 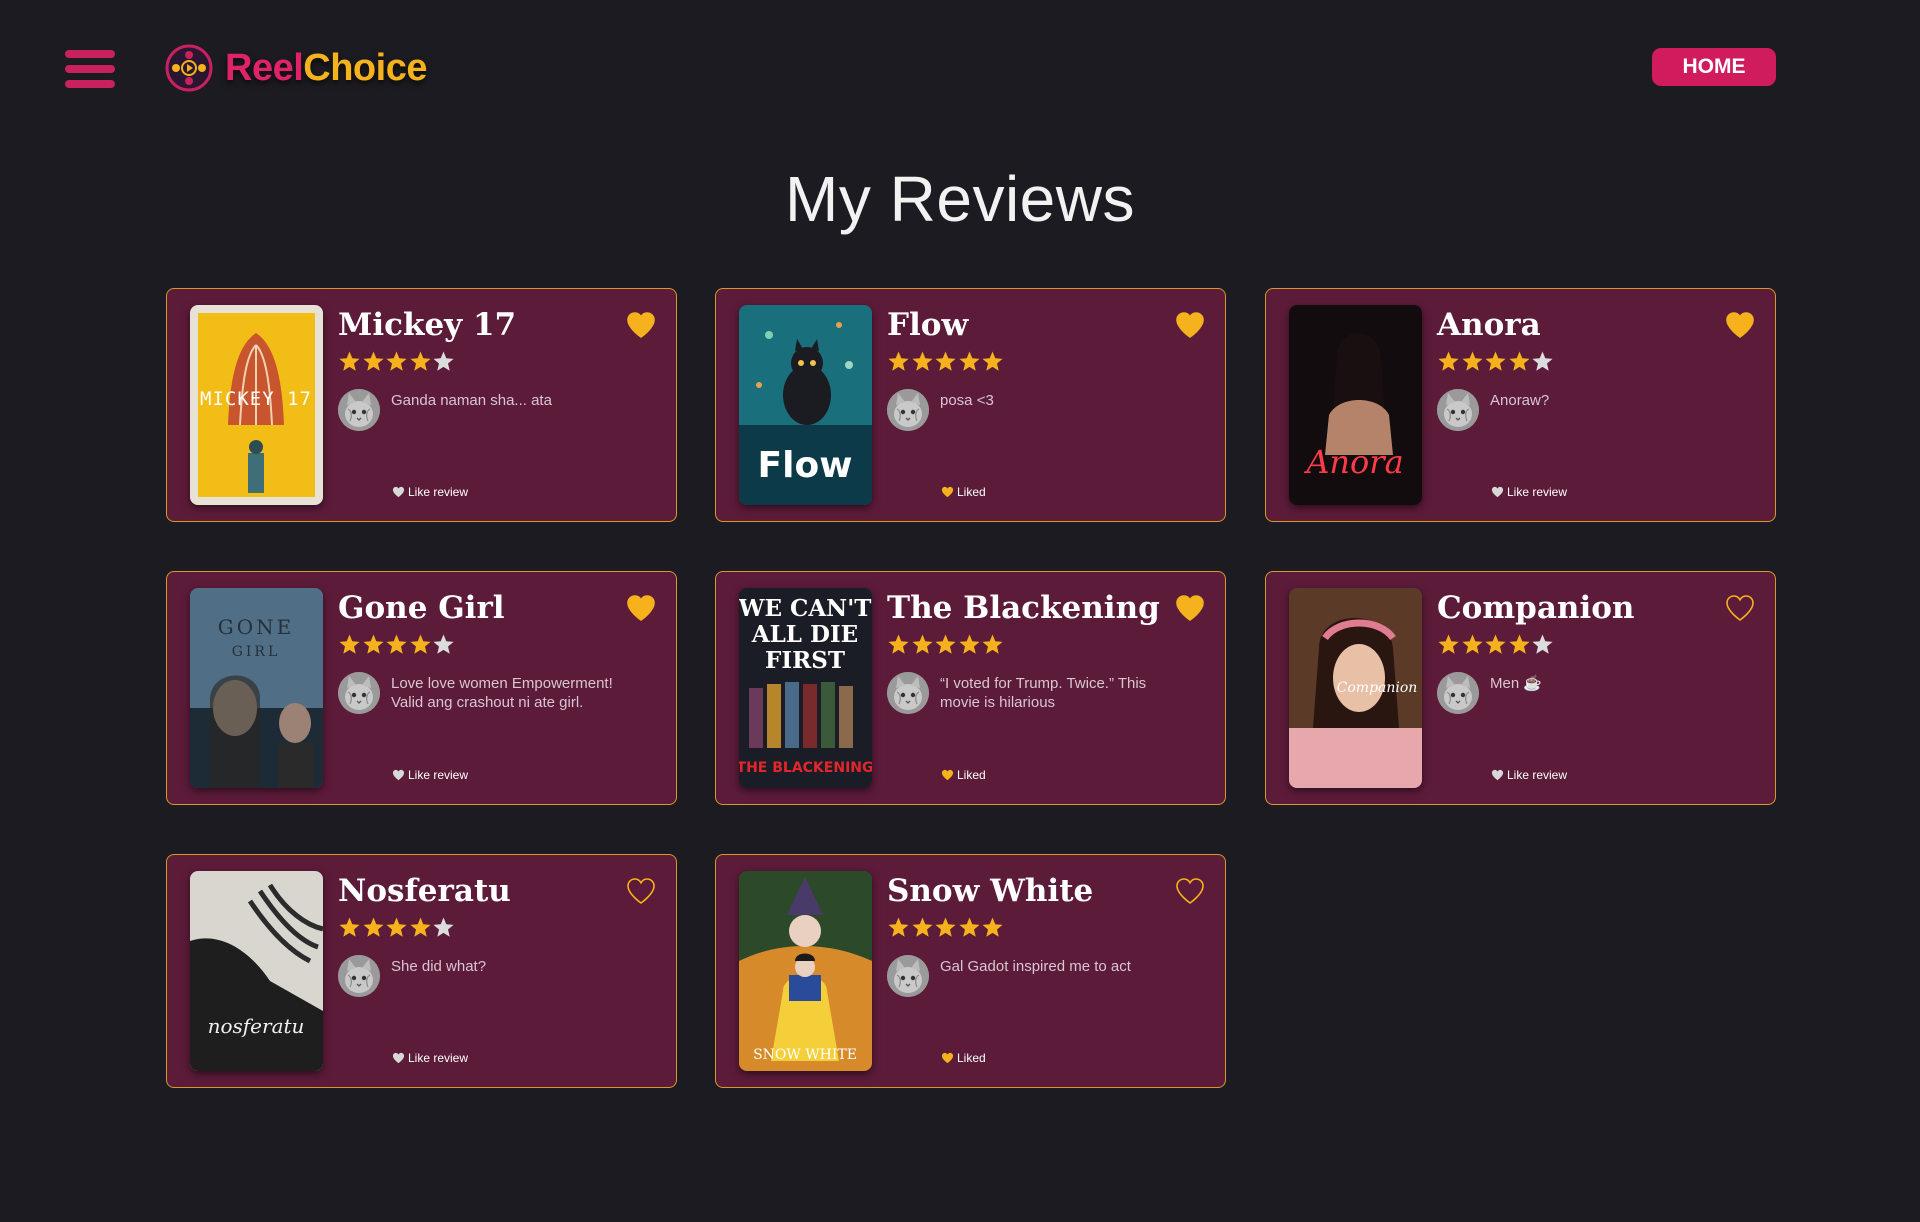 I want to click on hamburger-menu-icon, so click(x=90, y=69).